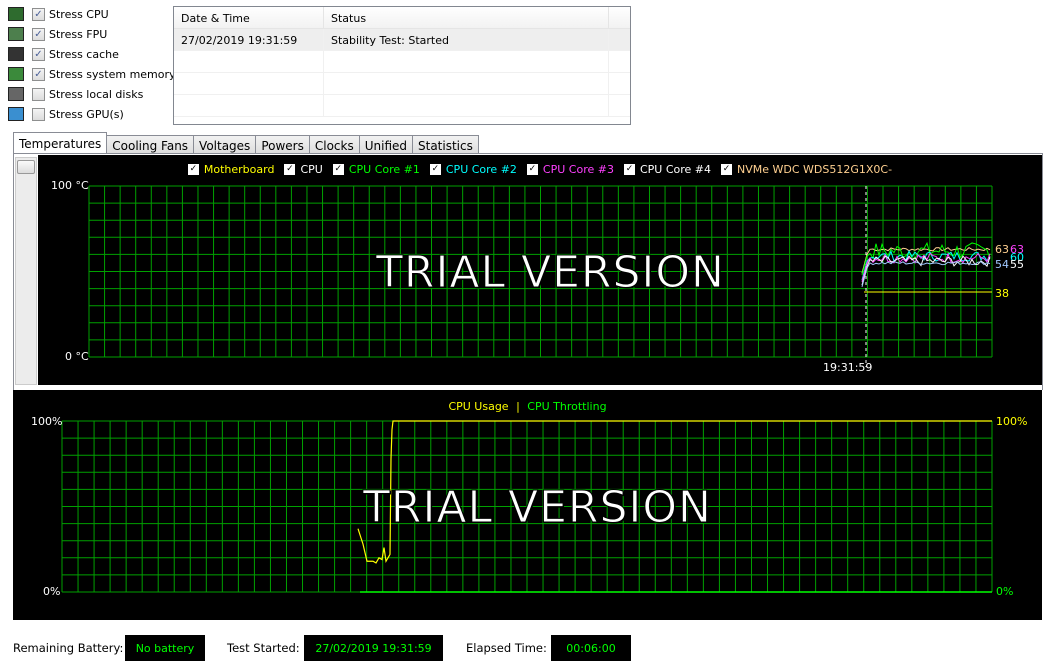  I want to click on stress-option: ✓ Stress system memory, so click(92, 74).